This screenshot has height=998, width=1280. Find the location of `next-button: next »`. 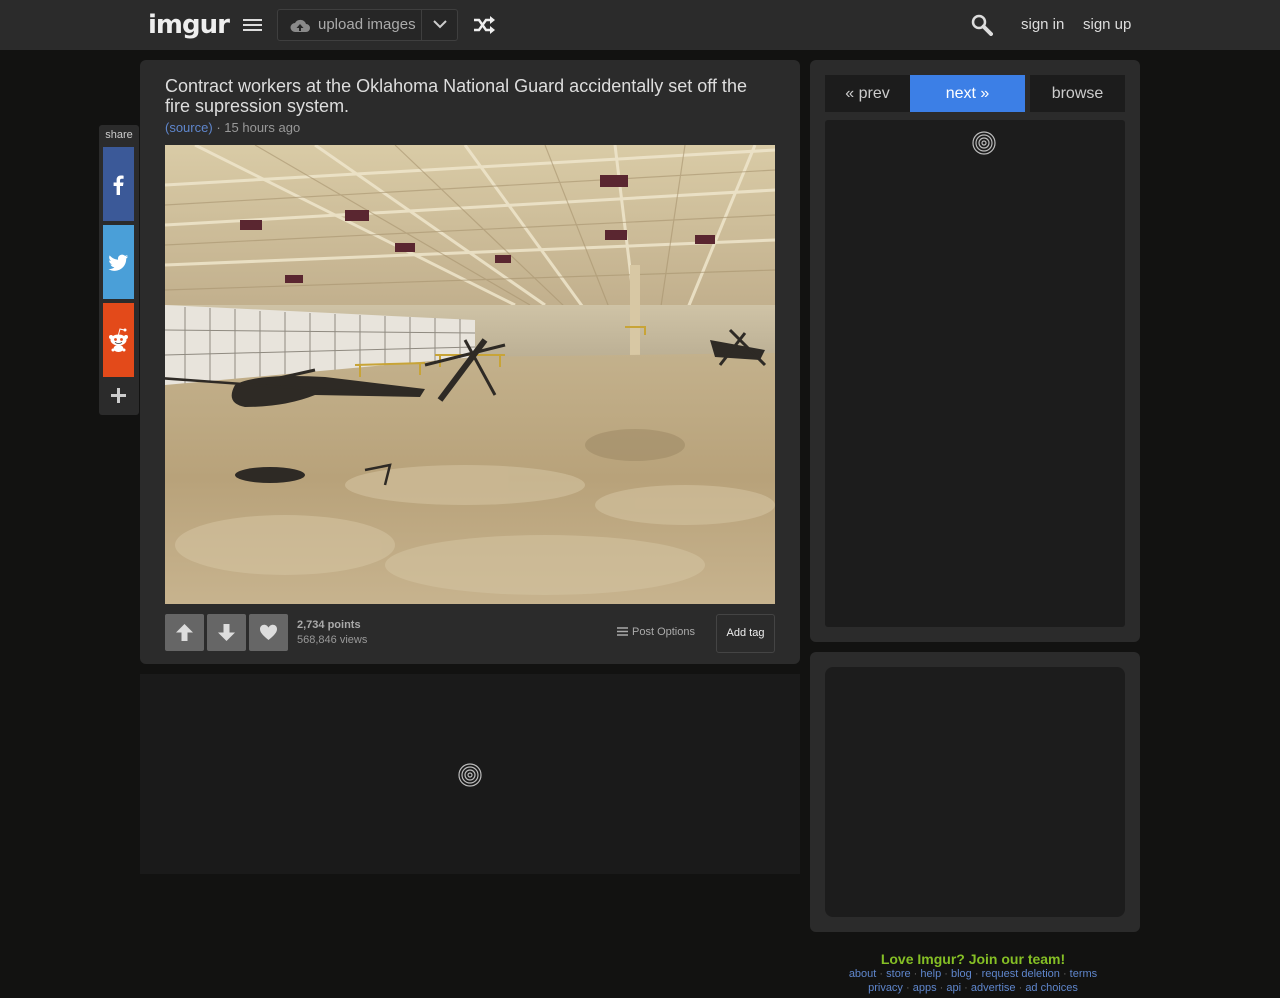

next-button: next » is located at coordinates (967, 93).